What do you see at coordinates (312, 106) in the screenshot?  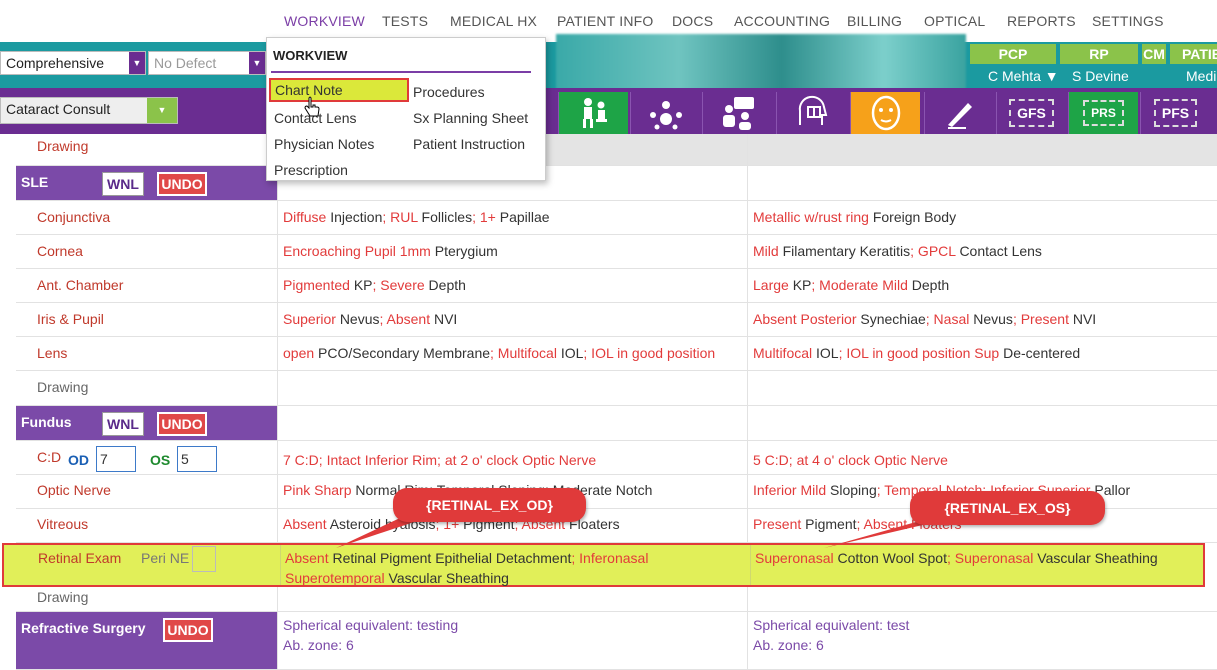 I see `hand-cursor-icon` at bounding box center [312, 106].